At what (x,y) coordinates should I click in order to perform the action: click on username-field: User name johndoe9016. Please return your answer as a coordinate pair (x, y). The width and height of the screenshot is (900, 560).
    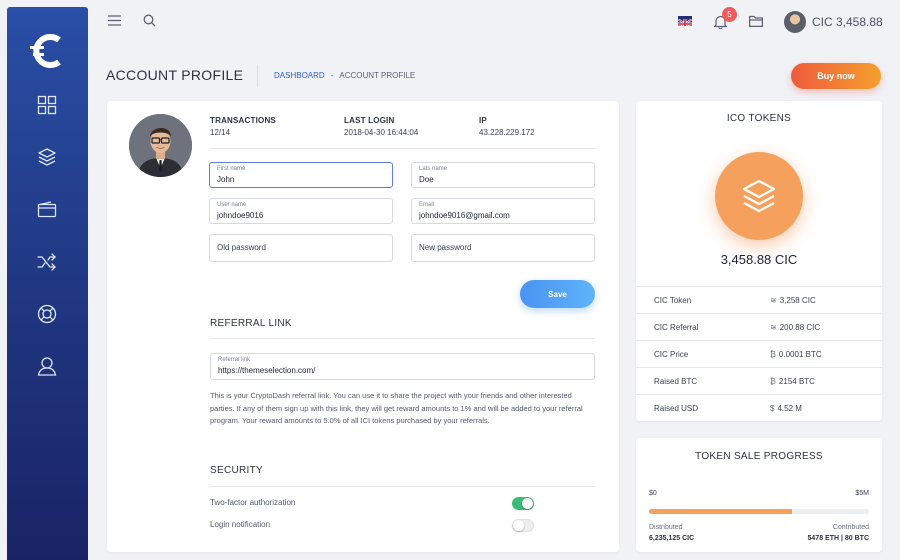
    Looking at the image, I should click on (301, 211).